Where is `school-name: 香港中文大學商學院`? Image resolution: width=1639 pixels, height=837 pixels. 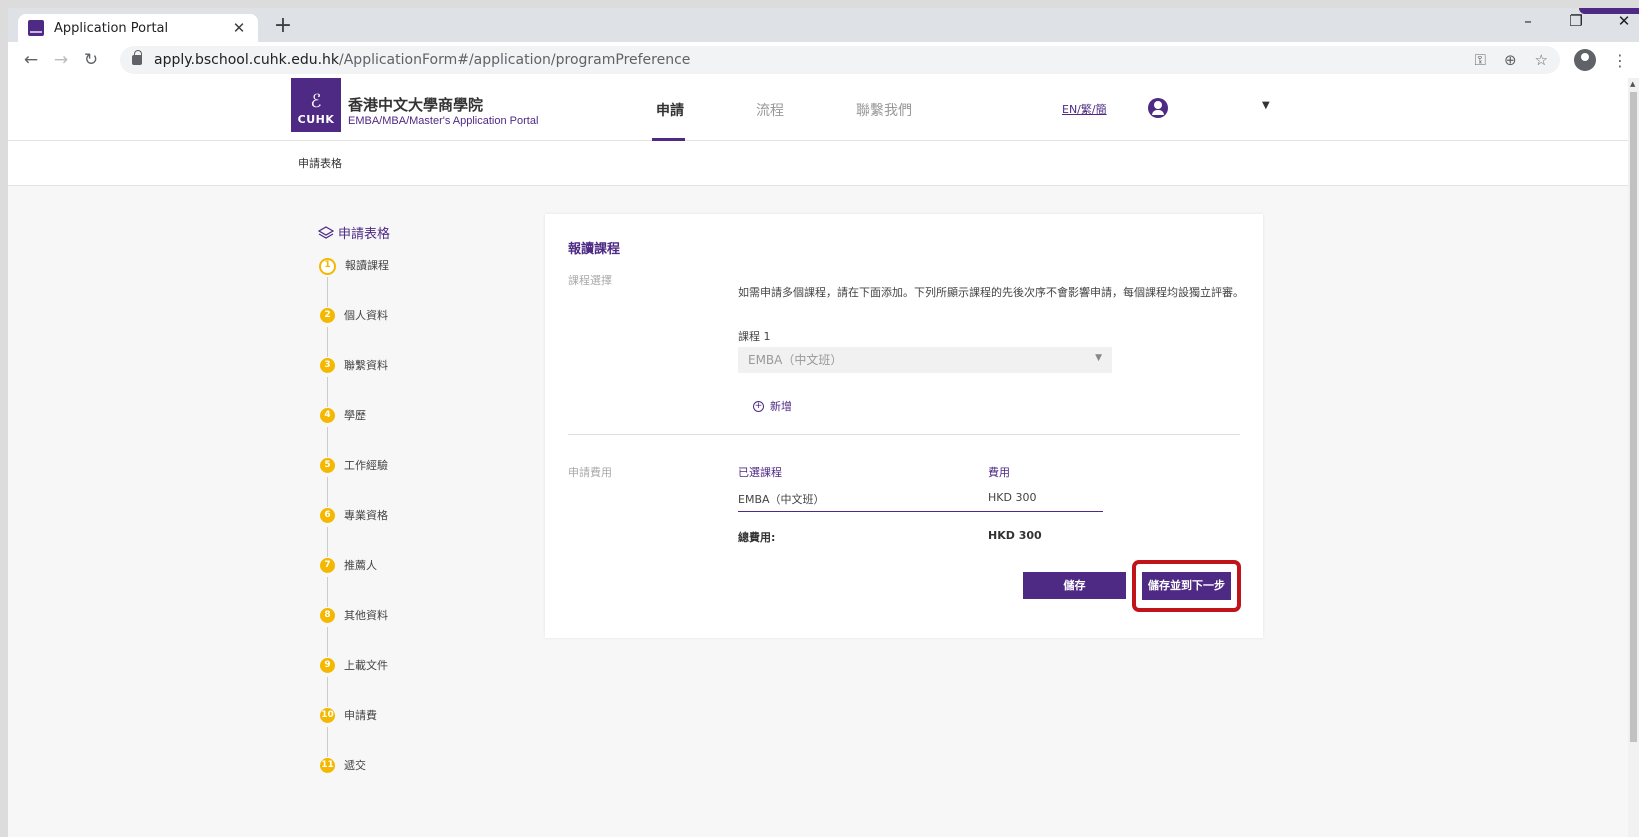
school-name: 香港中文大學商學院 is located at coordinates (416, 105).